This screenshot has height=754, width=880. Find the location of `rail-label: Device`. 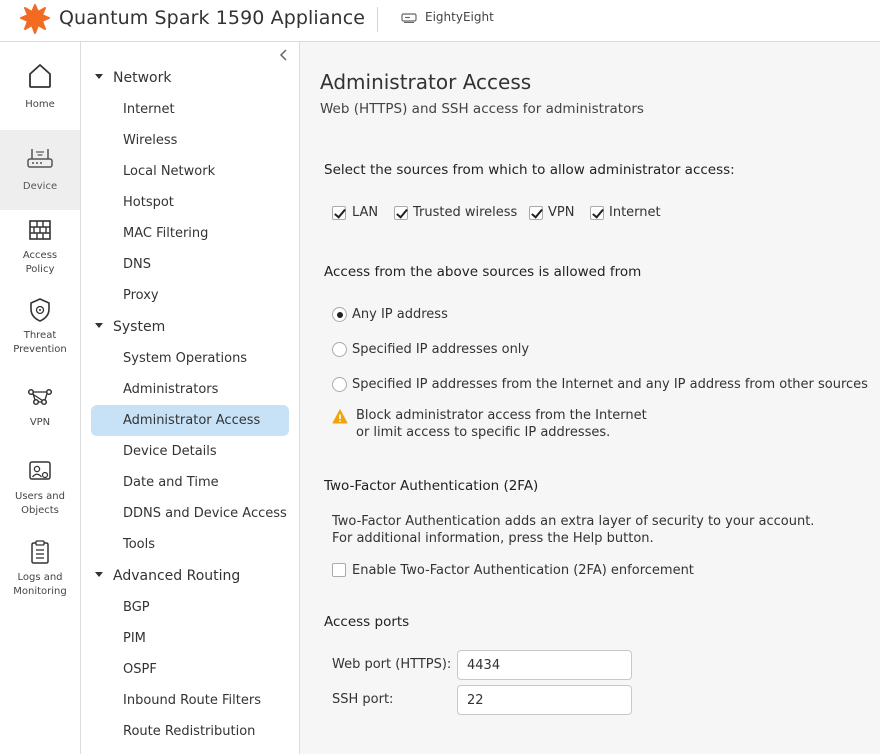

rail-label: Device is located at coordinates (40, 186).